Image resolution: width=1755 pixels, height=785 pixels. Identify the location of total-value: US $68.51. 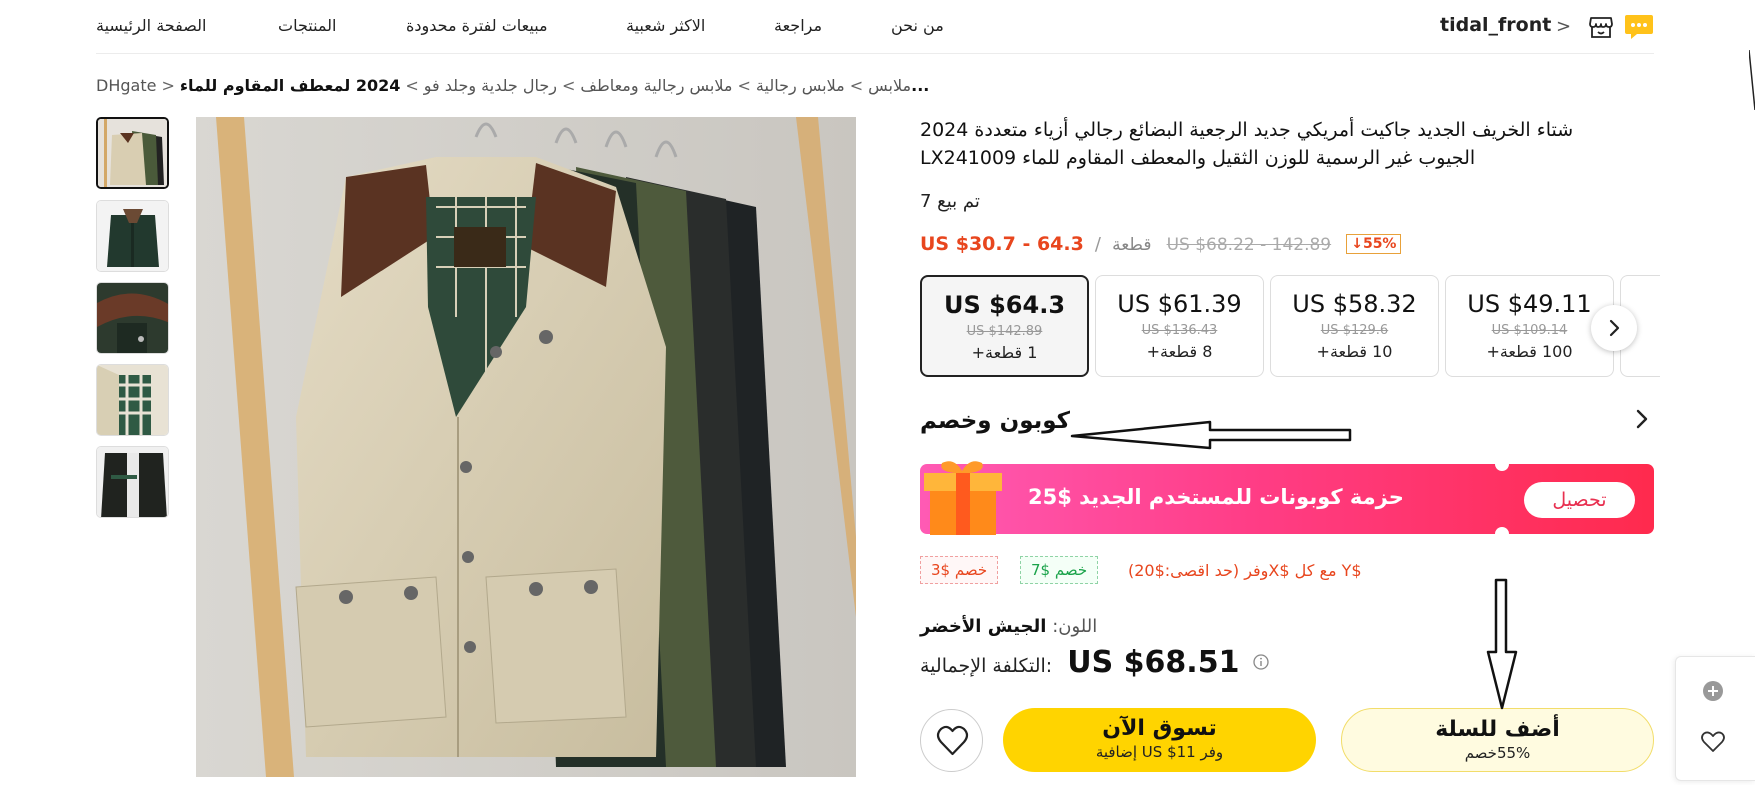
(1153, 662).